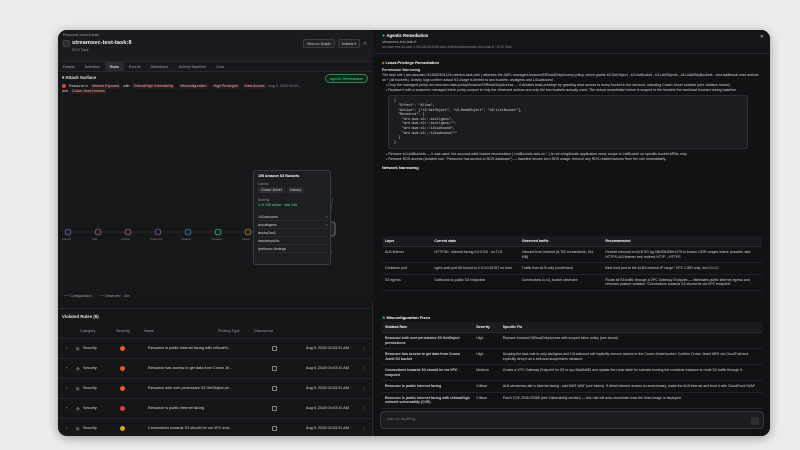 The width and height of the screenshot is (800, 450). Describe the element at coordinates (428, 327) in the screenshot. I see `mis-col-rule: Violated Rule` at that location.